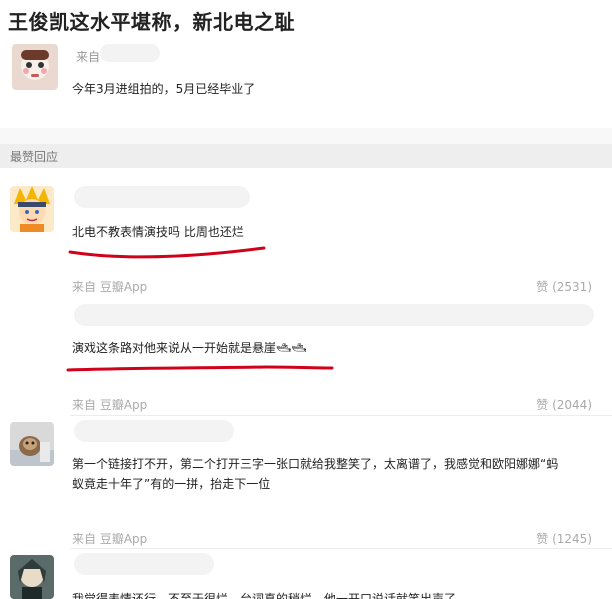 The image size is (612, 599). Describe the element at coordinates (306, 156) in the screenshot. I see `section-header: 最赞回应` at that location.